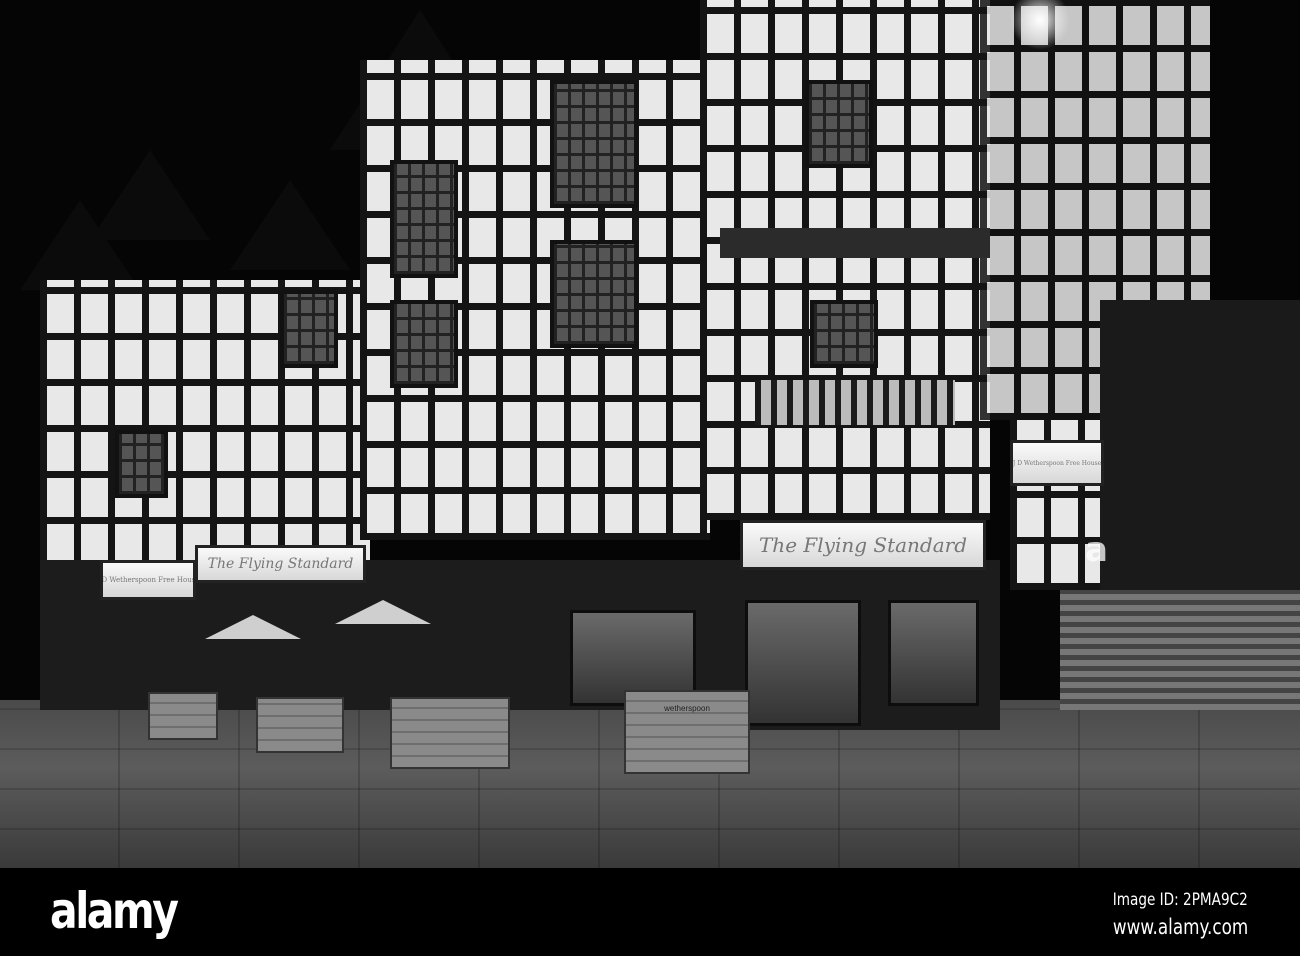  Describe the element at coordinates (687, 708) in the screenshot. I see `planter-label: wetherspoon` at that location.